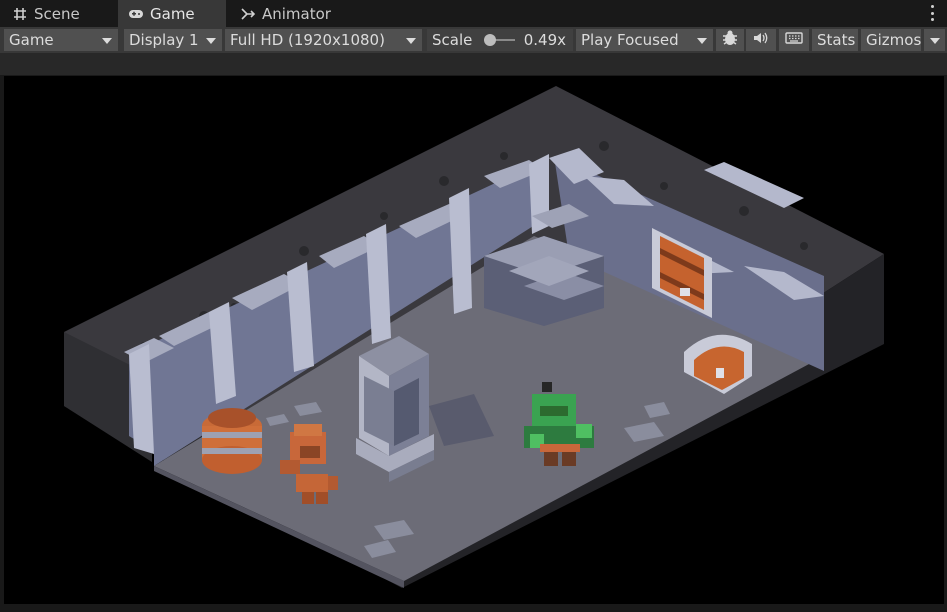 This screenshot has width=947, height=612. What do you see at coordinates (248, 14) in the screenshot?
I see `animator-icon` at bounding box center [248, 14].